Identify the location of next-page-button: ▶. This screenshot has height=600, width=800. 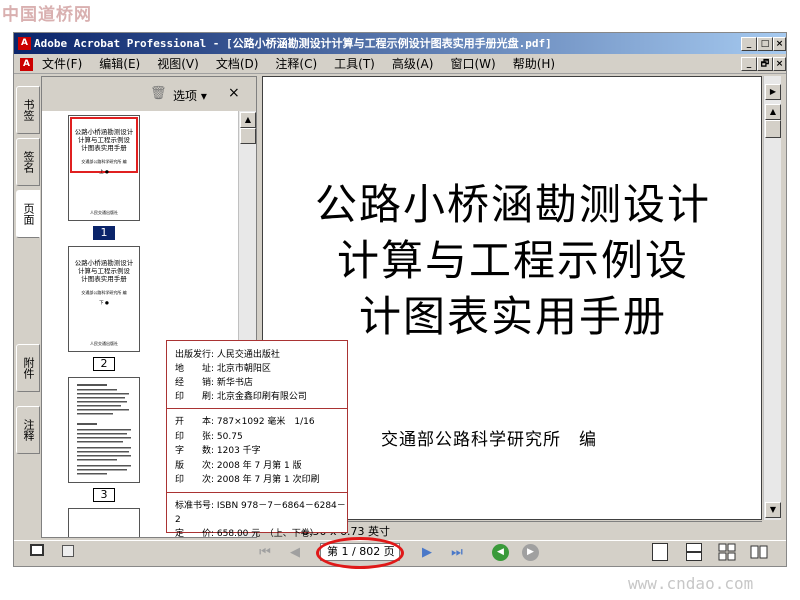
(427, 553).